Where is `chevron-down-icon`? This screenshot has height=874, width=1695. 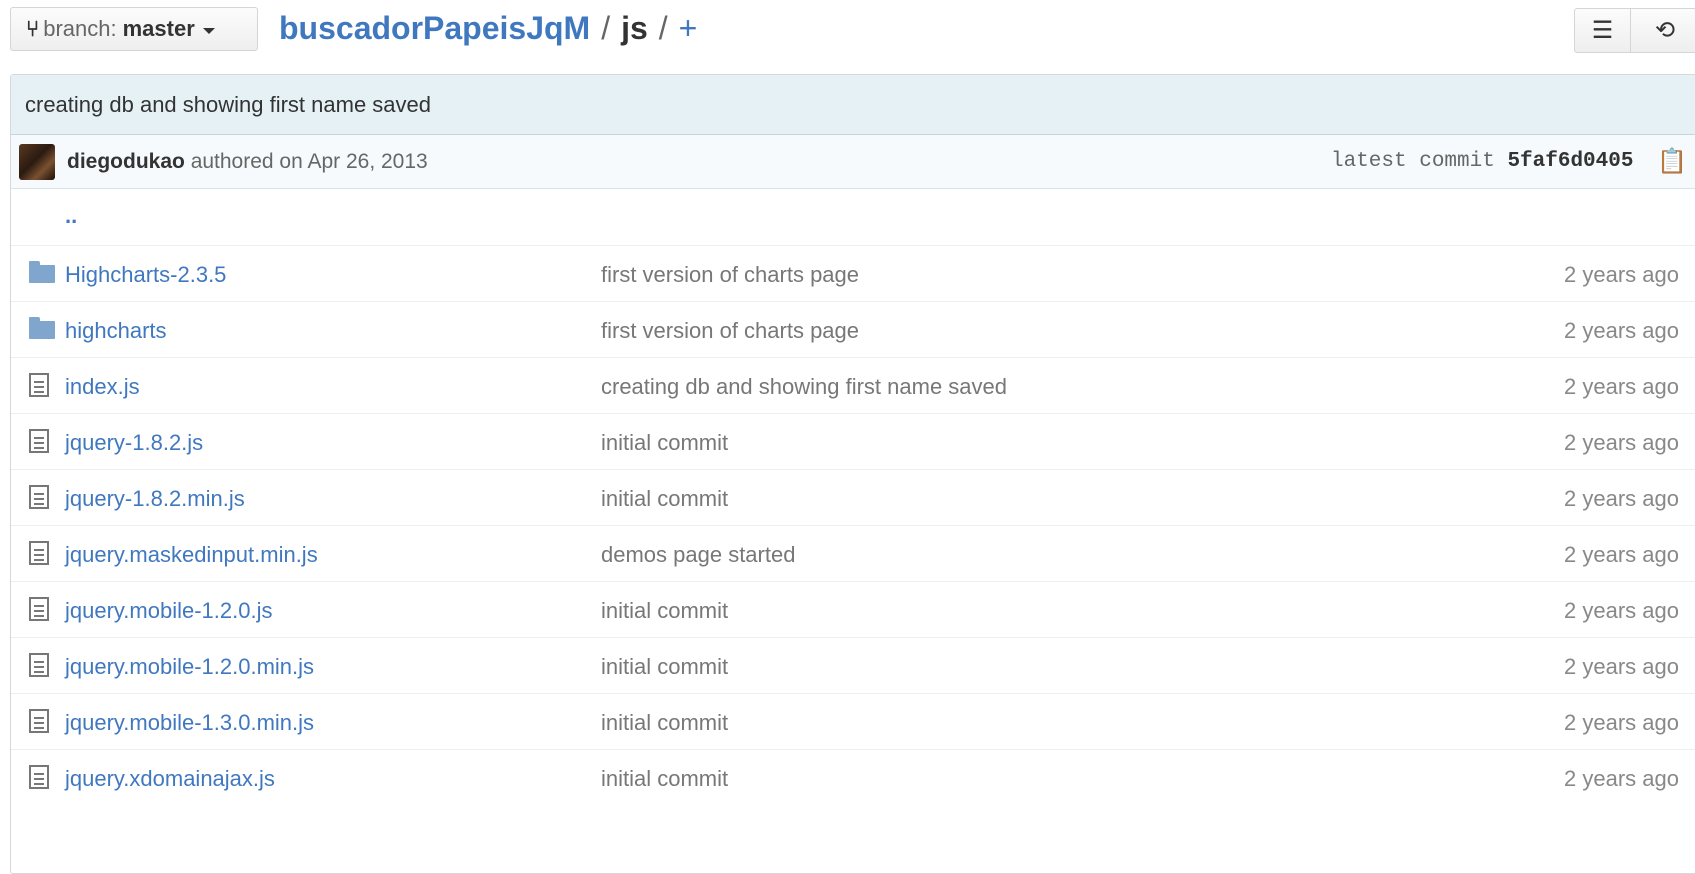
chevron-down-icon is located at coordinates (208, 30).